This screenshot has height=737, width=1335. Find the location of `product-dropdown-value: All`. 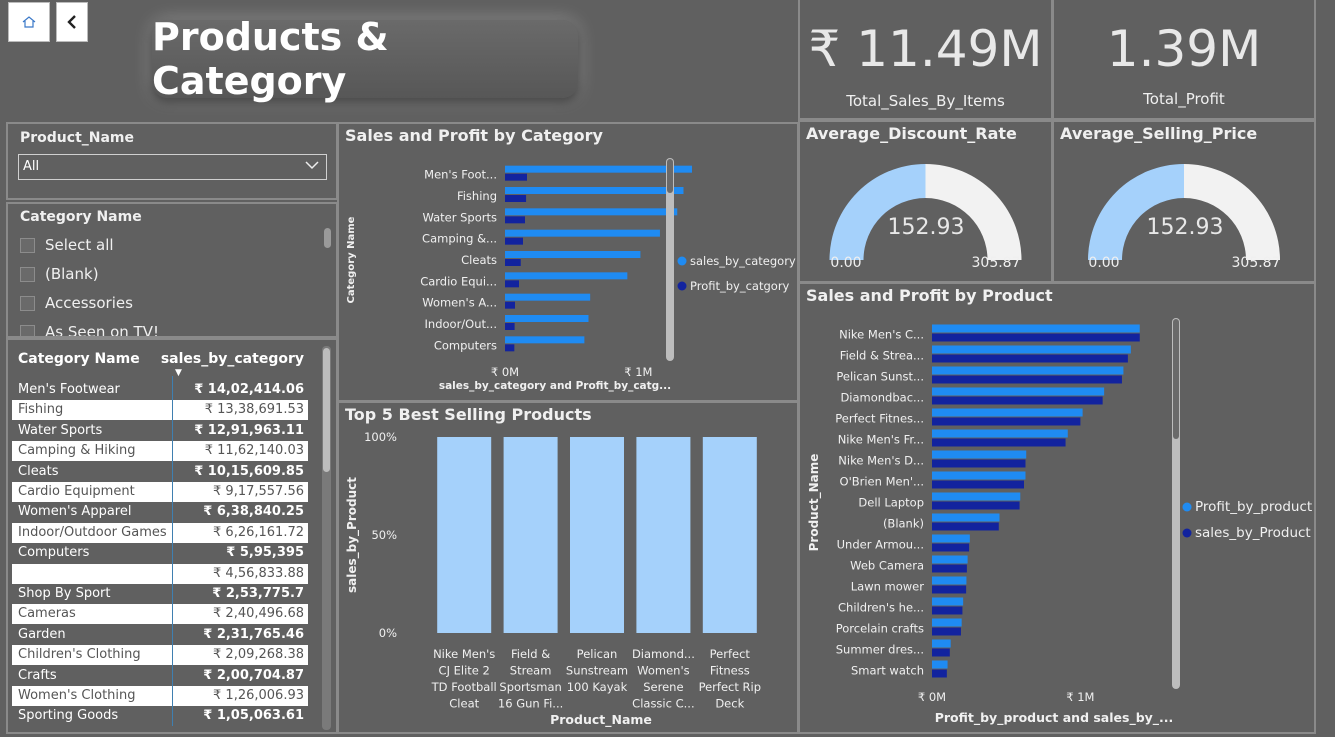

product-dropdown-value: All is located at coordinates (31, 166).